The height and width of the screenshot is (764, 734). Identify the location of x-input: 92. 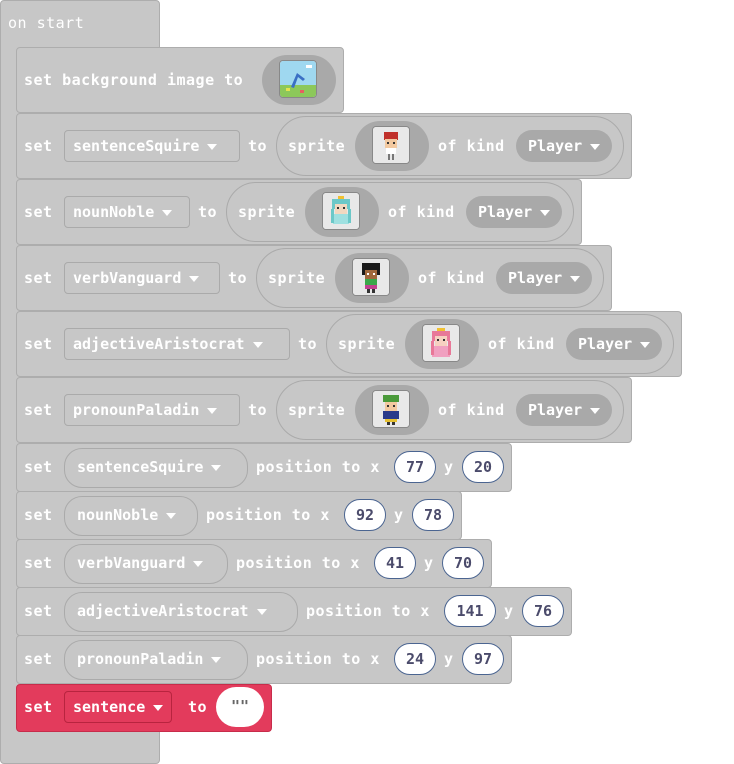
(365, 515).